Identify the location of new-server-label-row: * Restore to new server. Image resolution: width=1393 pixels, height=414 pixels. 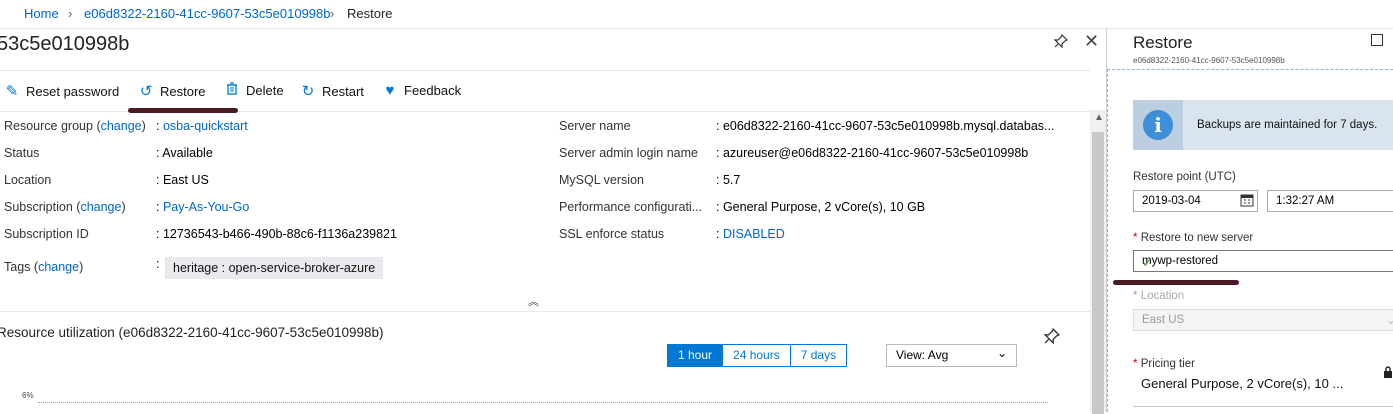
(1193, 238).